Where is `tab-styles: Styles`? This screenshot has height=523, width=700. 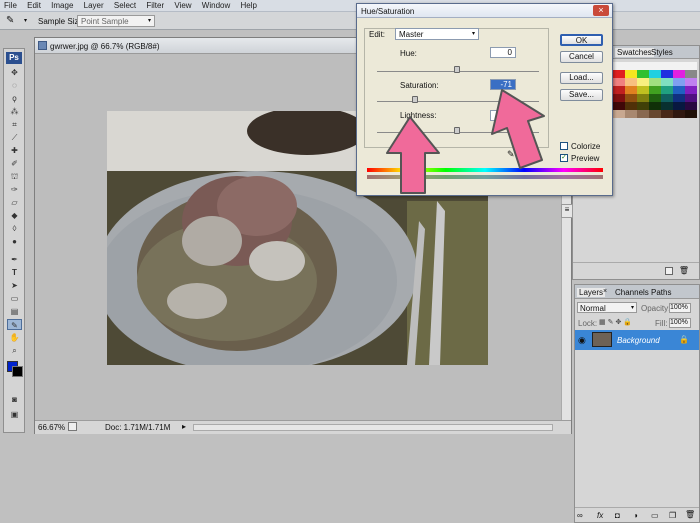 tab-styles: Styles is located at coordinates (662, 52).